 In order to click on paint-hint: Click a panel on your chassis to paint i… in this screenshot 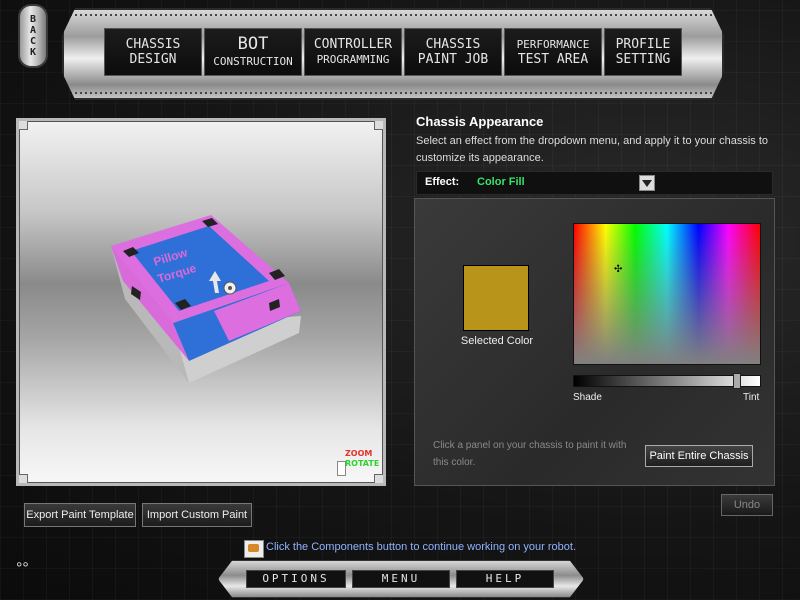, I will do `click(530, 454)`.